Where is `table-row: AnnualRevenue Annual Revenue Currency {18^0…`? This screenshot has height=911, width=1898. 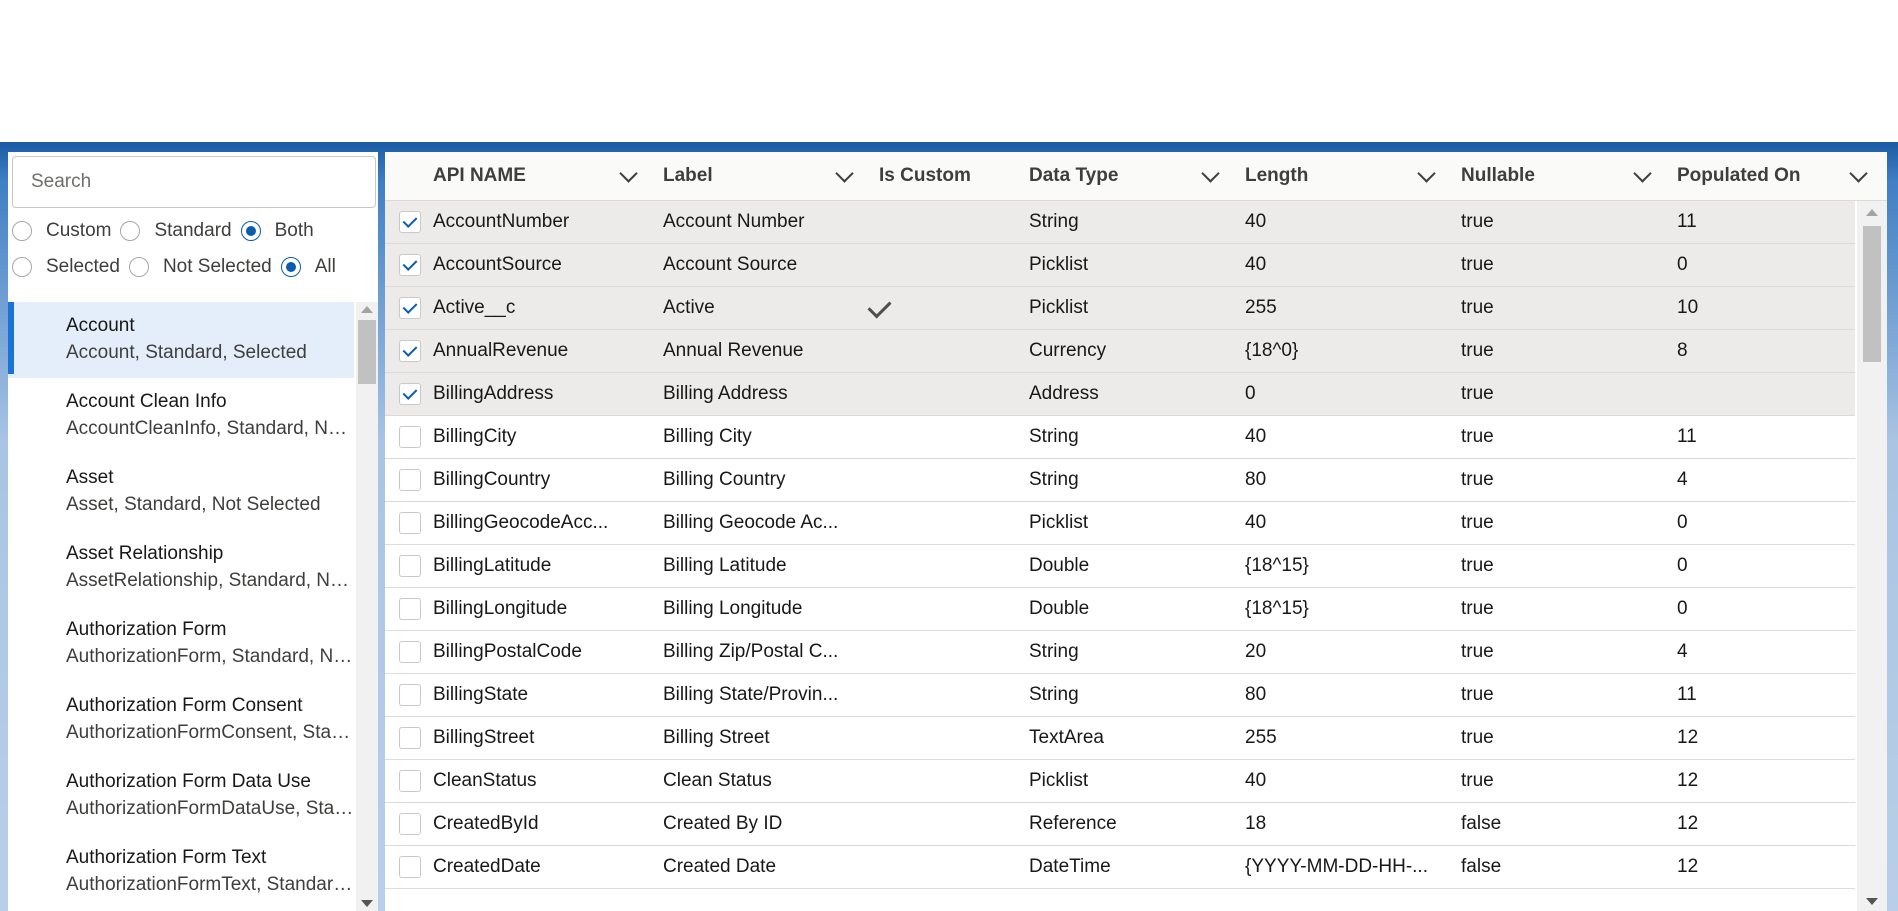
table-row: AnnualRevenue Annual Revenue Currency {18^0… is located at coordinates (1120, 351).